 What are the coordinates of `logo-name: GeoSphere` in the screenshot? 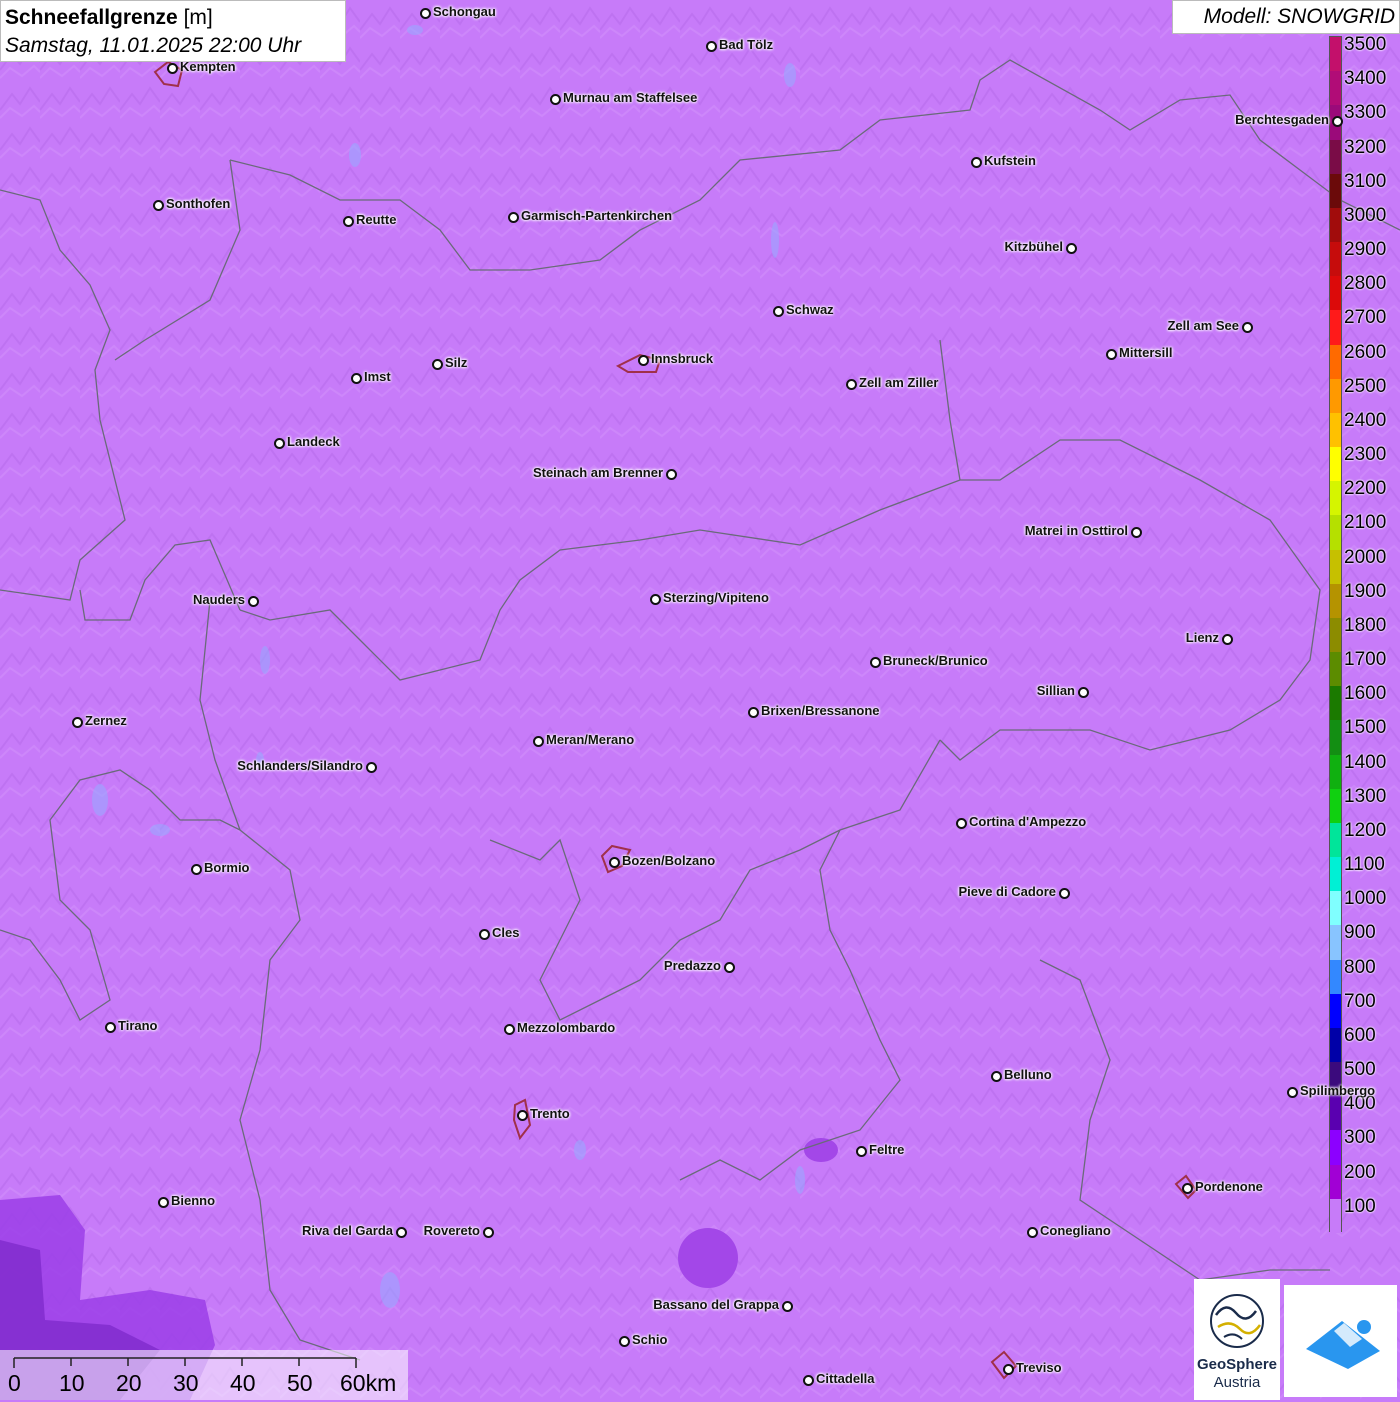 It's located at (1237, 1364).